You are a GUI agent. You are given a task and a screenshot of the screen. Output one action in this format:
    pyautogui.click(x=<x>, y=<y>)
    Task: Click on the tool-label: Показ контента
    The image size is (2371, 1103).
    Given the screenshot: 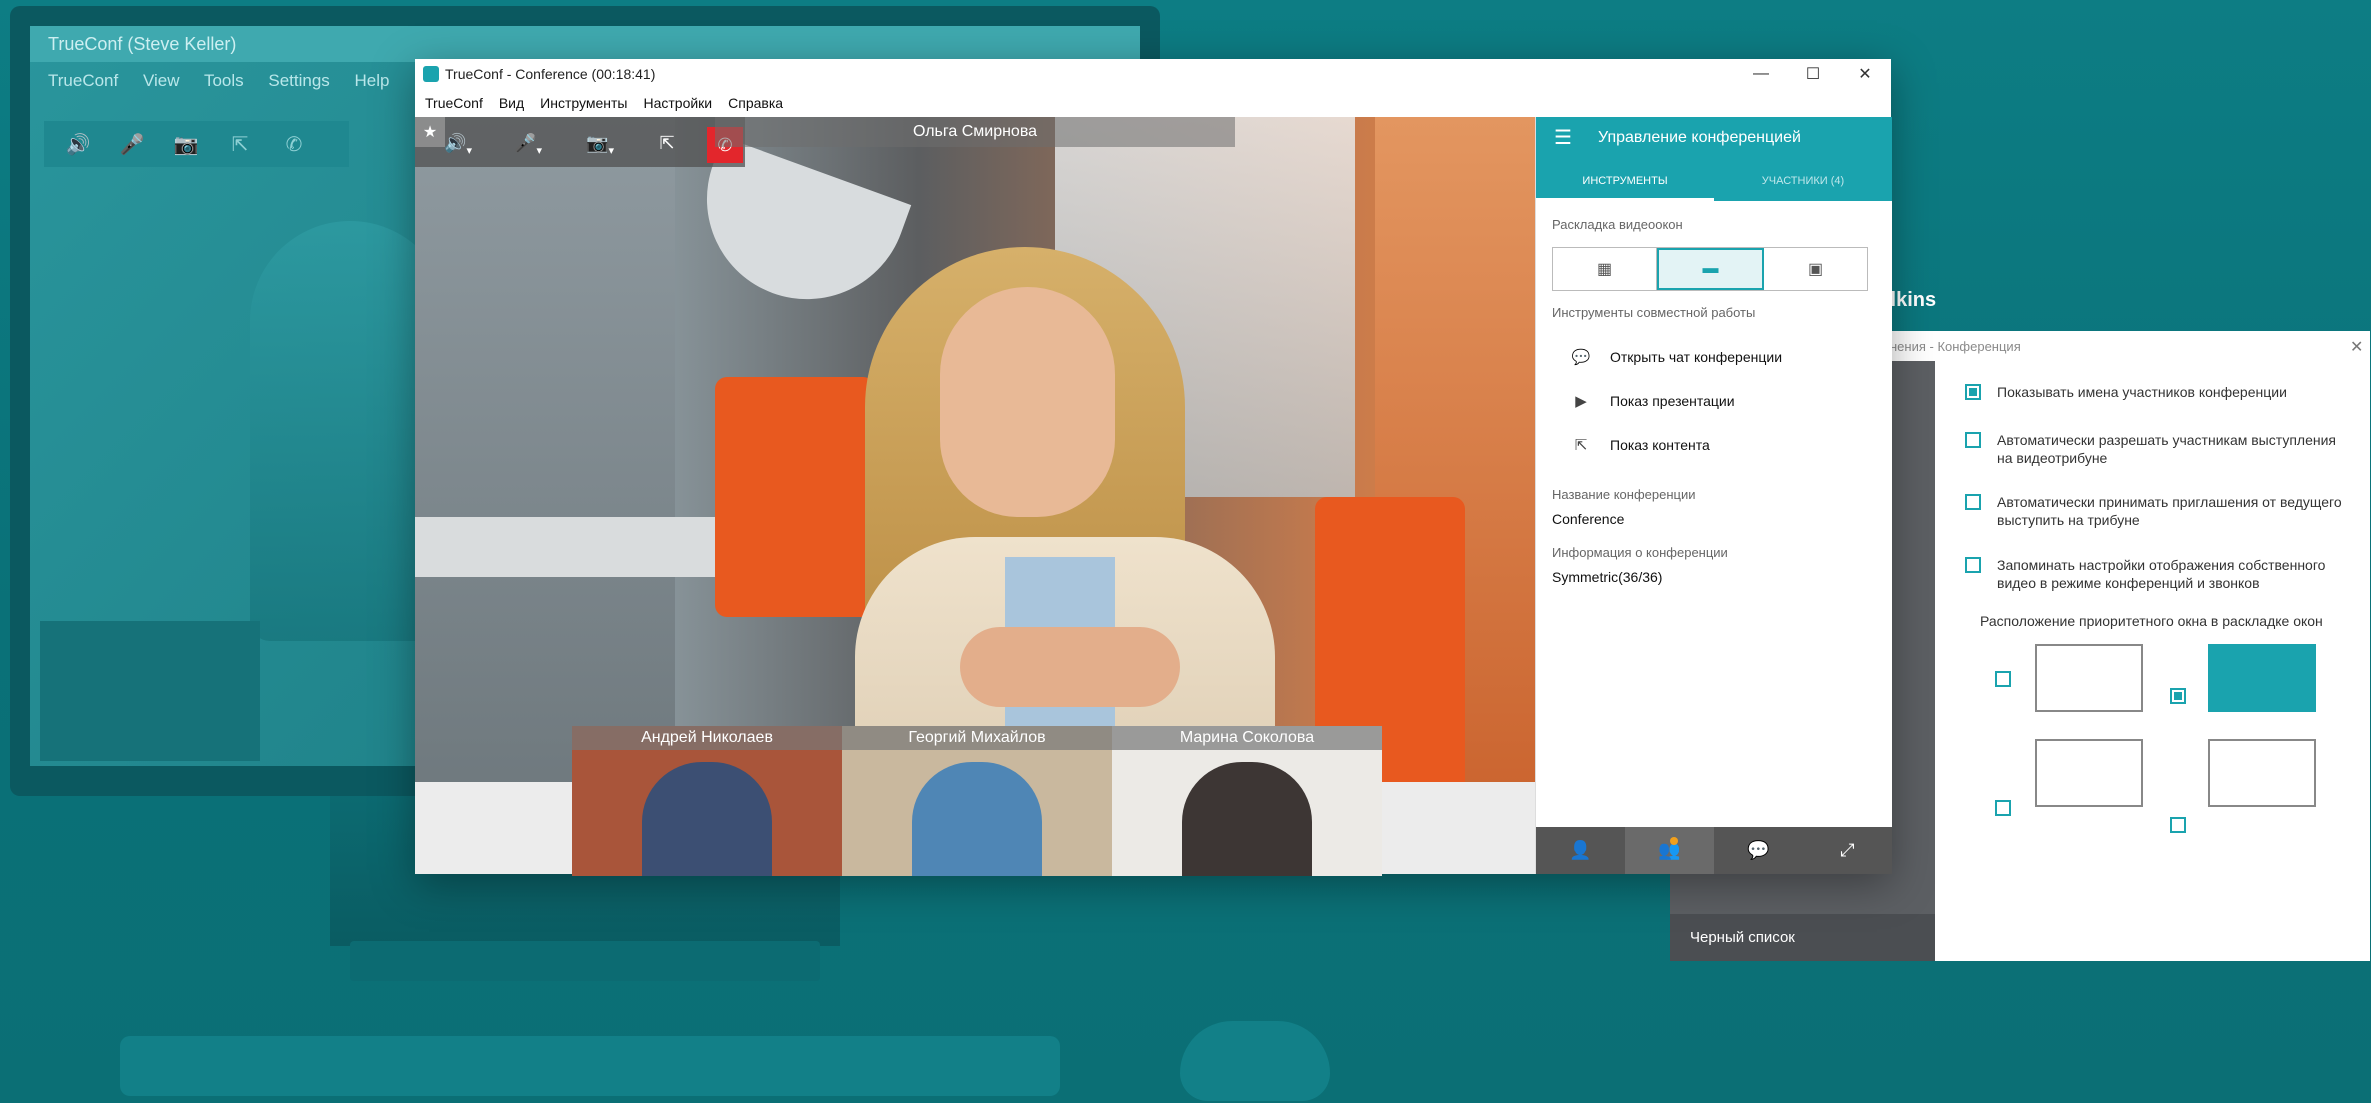 What is the action you would take?
    pyautogui.click(x=1660, y=445)
    